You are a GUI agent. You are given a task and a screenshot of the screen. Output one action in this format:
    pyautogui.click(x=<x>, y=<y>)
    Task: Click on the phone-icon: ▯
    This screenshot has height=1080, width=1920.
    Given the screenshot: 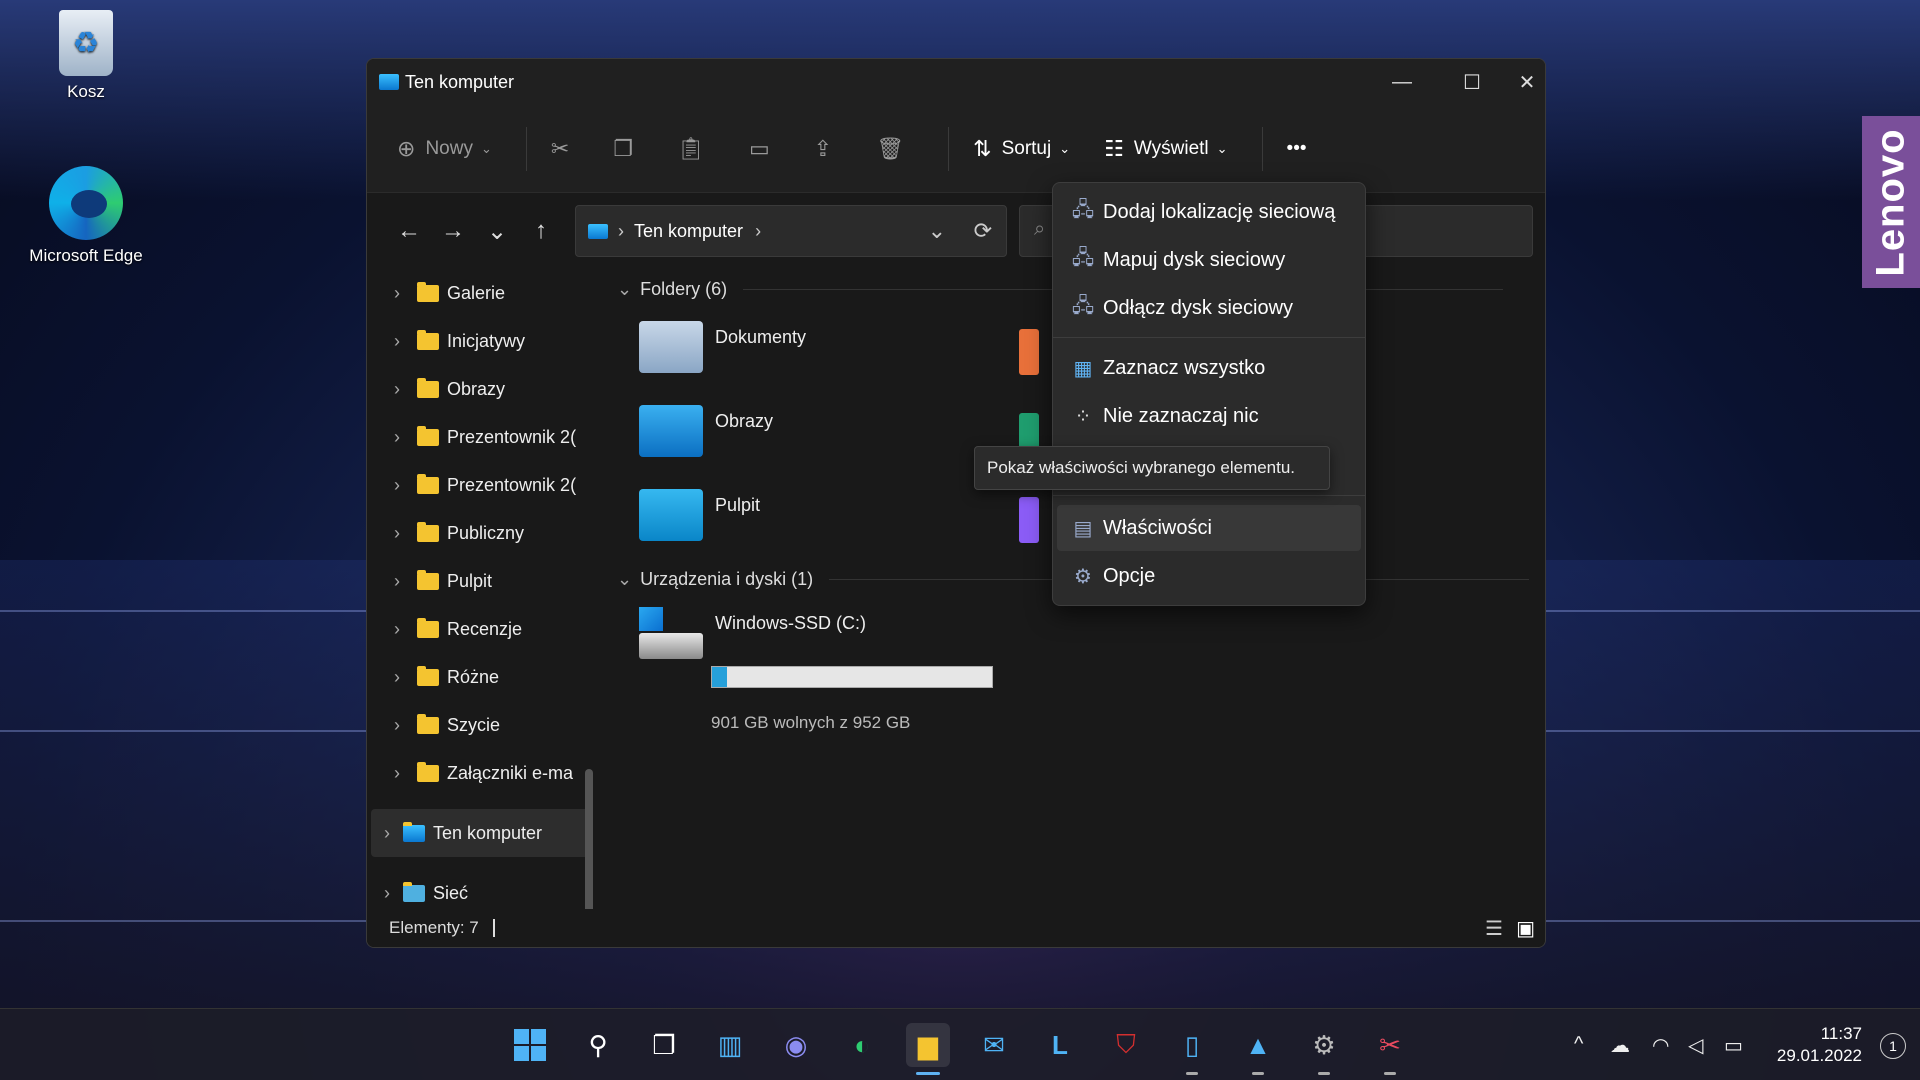 What is the action you would take?
    pyautogui.click(x=1192, y=1044)
    